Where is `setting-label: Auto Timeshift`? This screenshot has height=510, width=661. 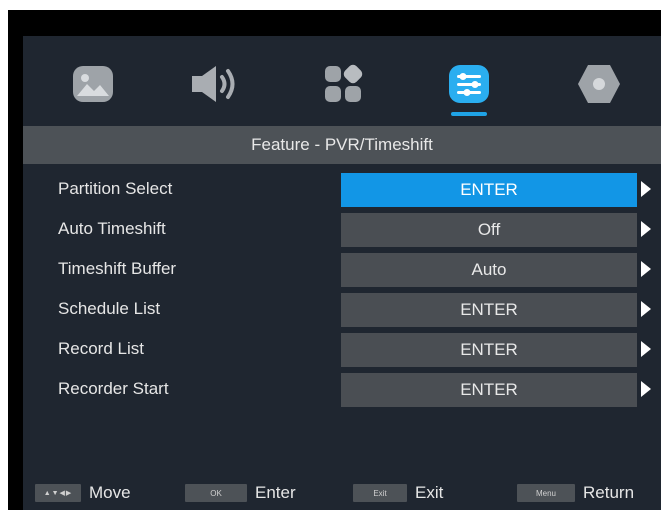
setting-label: Auto Timeshift is located at coordinates (112, 228).